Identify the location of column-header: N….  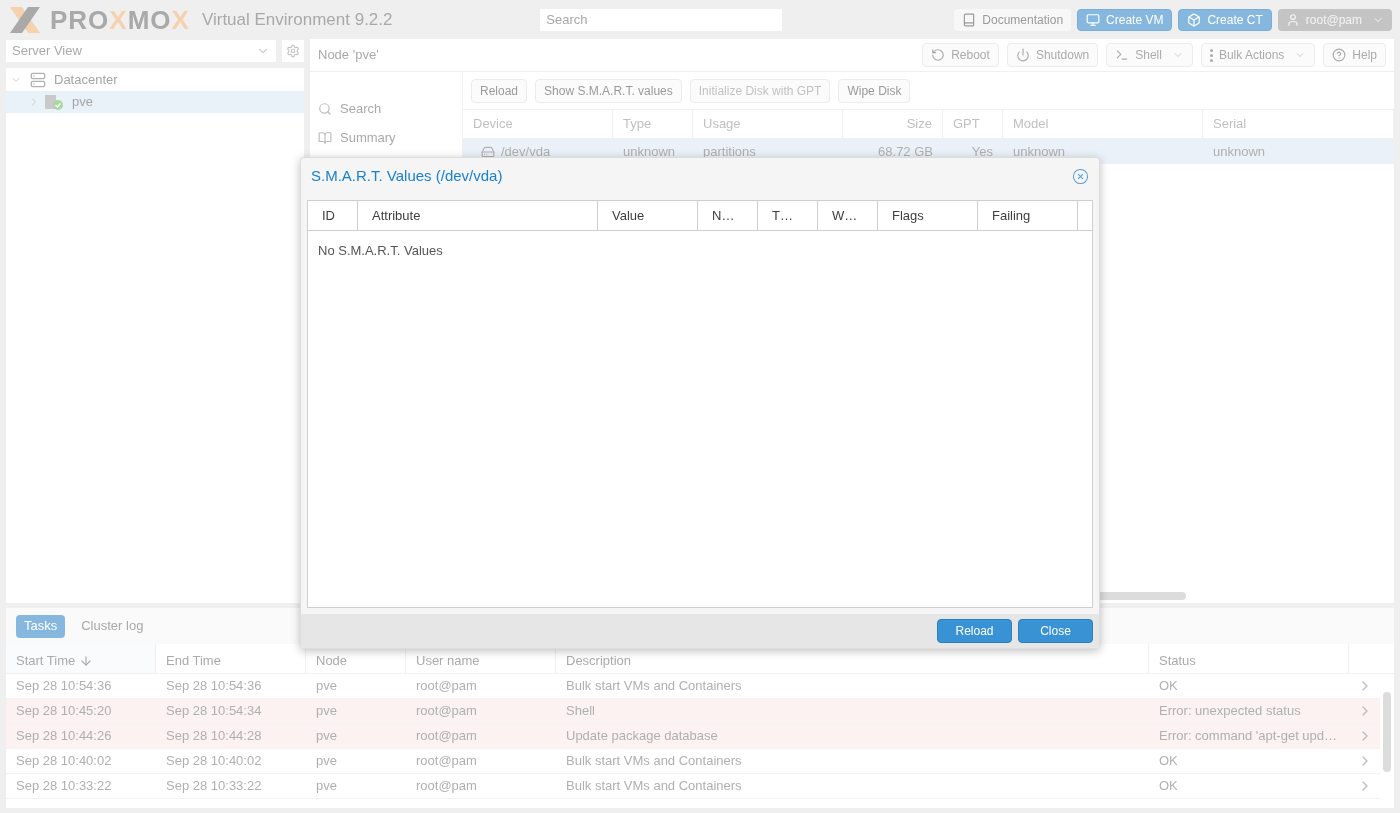
(728, 215).